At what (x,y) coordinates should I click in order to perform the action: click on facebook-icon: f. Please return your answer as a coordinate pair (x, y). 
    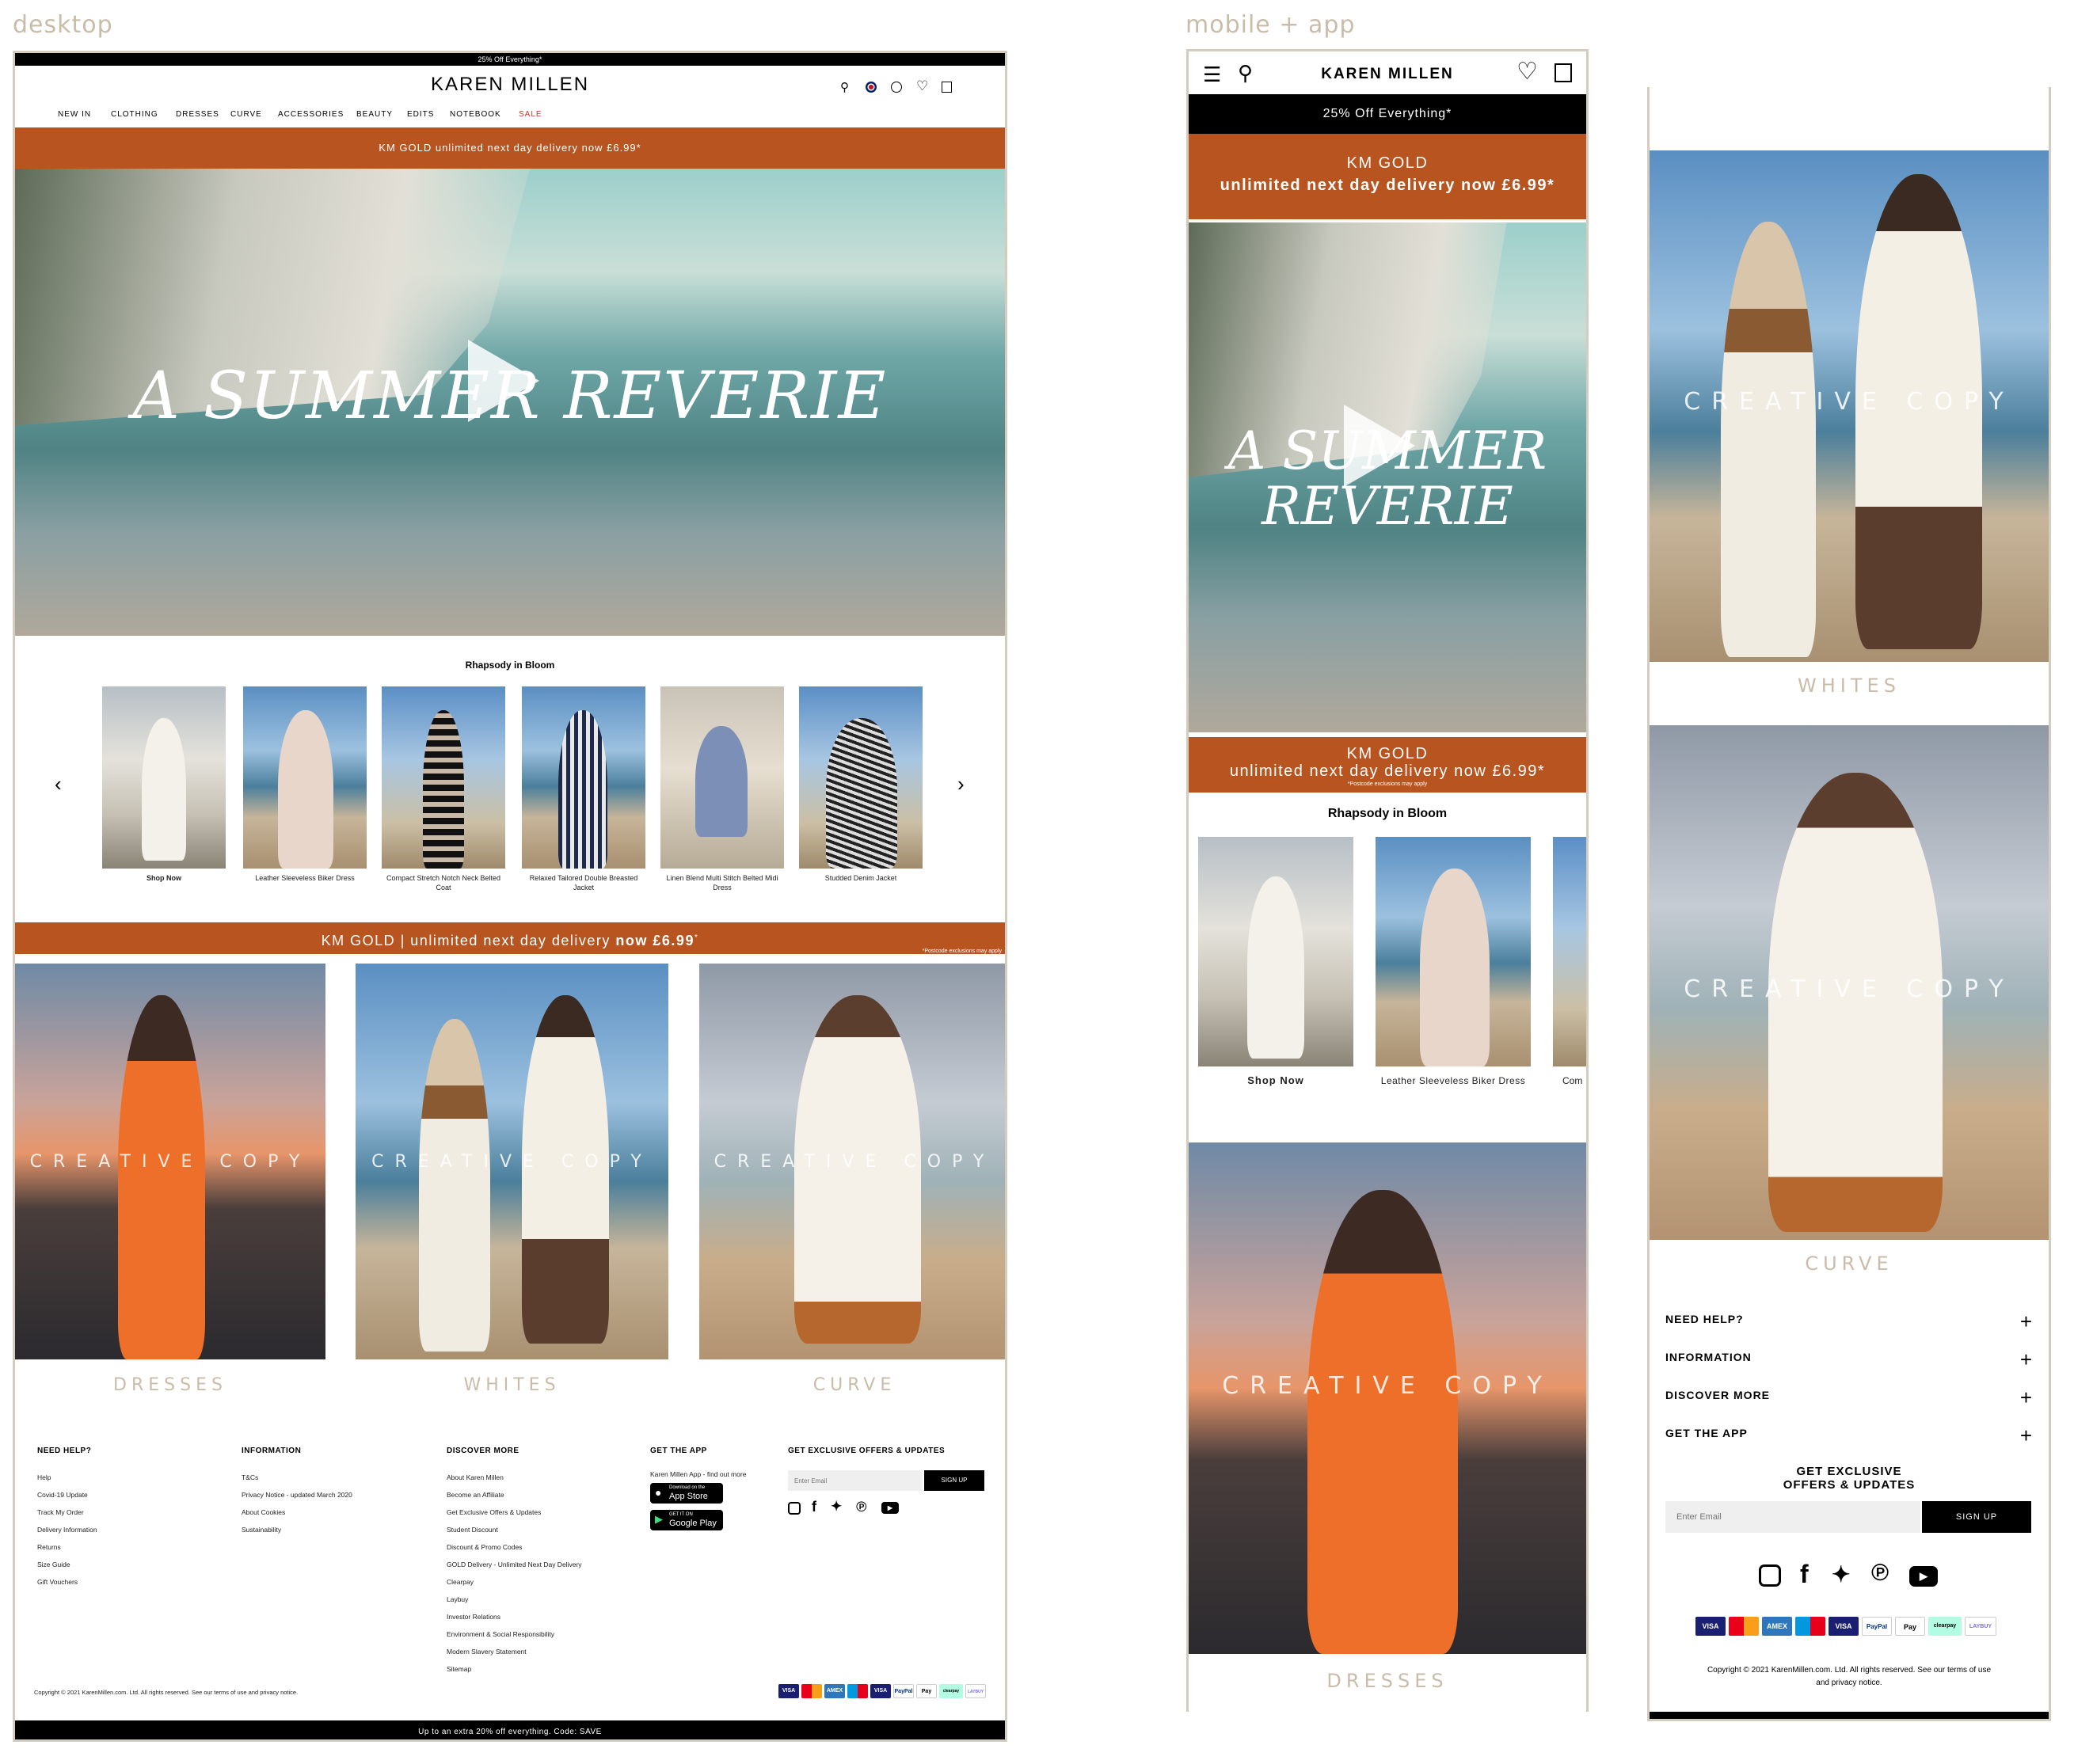
    Looking at the image, I should click on (1804, 1574).